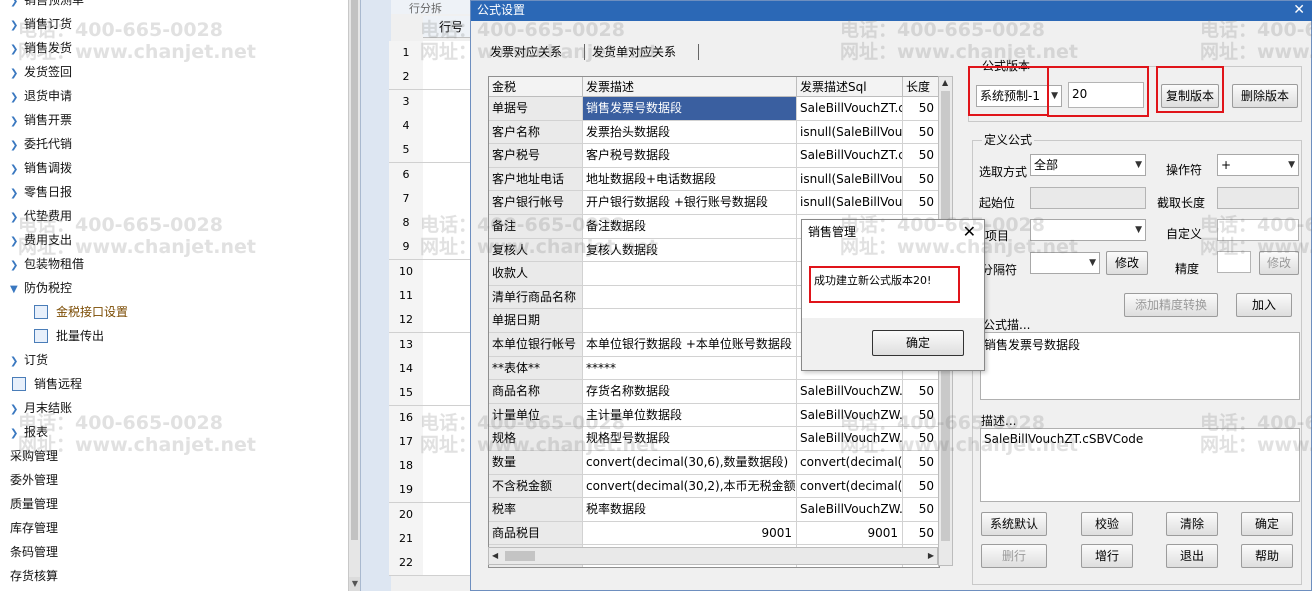 The width and height of the screenshot is (1312, 591). Describe the element at coordinates (81, 312) in the screenshot. I see `nav-subitem: 金税接口设置` at that location.